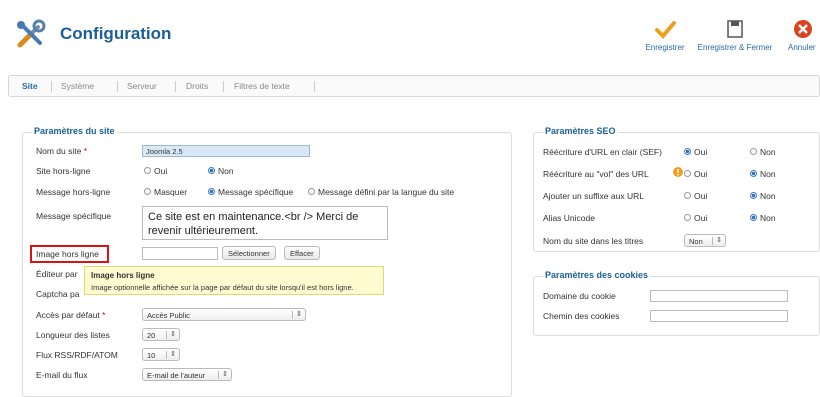 This screenshot has width=820, height=397. What do you see at coordinates (735, 47) in the screenshot?
I see `save-close-label: Enregistrer & Fermer` at bounding box center [735, 47].